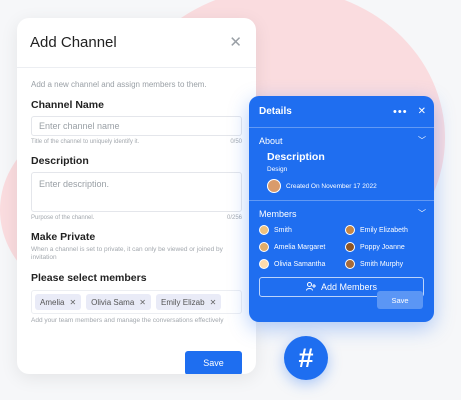 This screenshot has width=461, height=400. I want to click on about-label: About, so click(271, 140).